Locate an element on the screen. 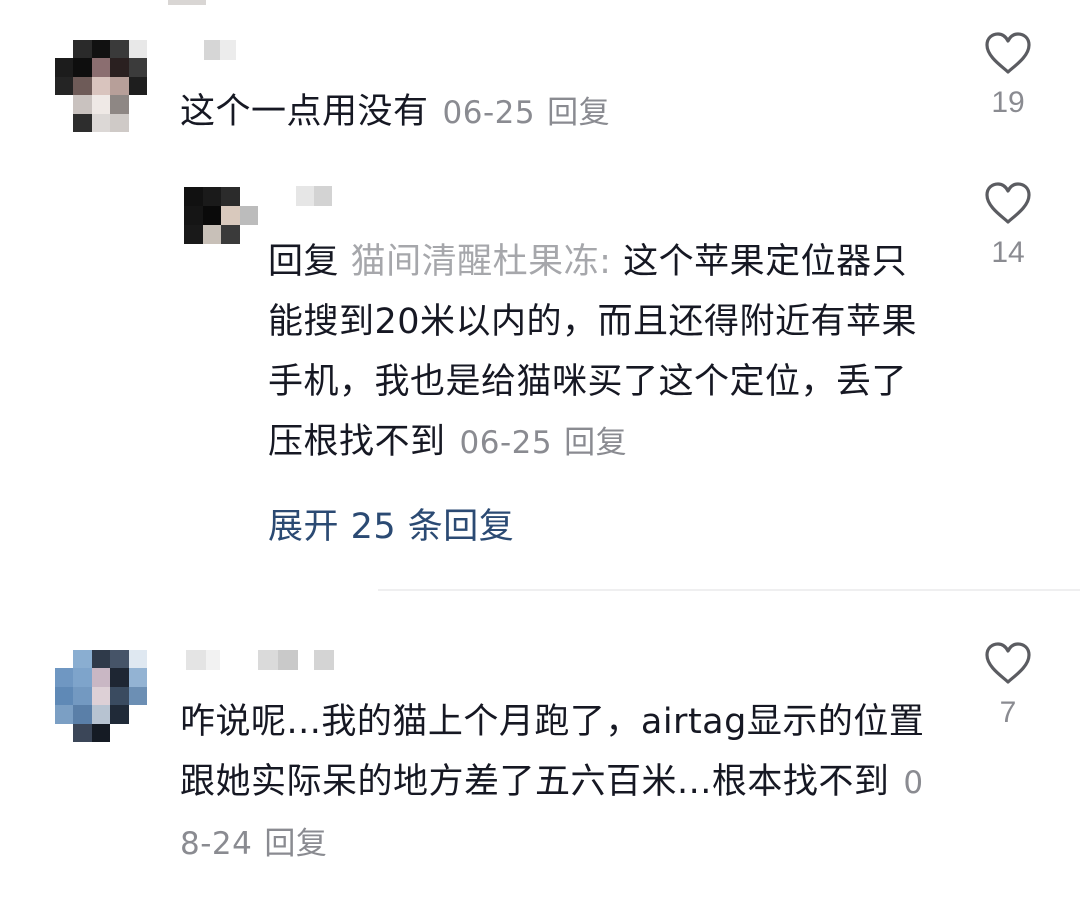 This screenshot has width=1080, height=904. comment-body: 这个一点用没有 06-25 回复 is located at coordinates (420, 112).